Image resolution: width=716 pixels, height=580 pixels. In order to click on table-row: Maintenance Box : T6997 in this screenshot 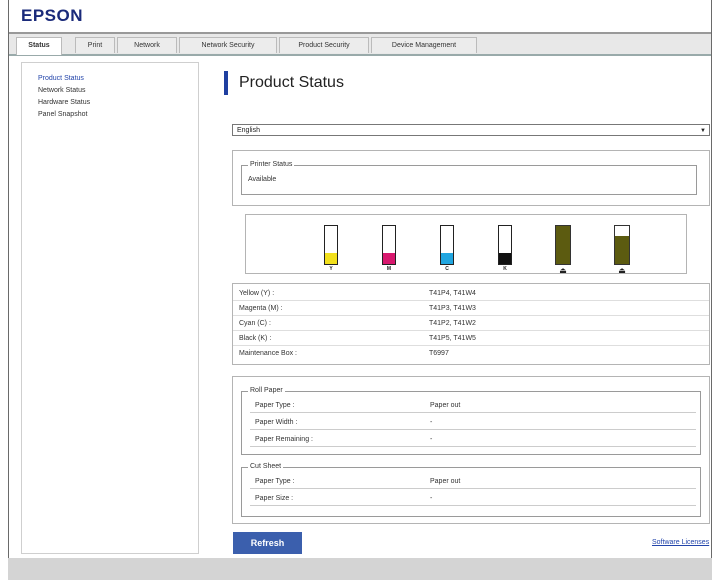, I will do `click(471, 353)`.